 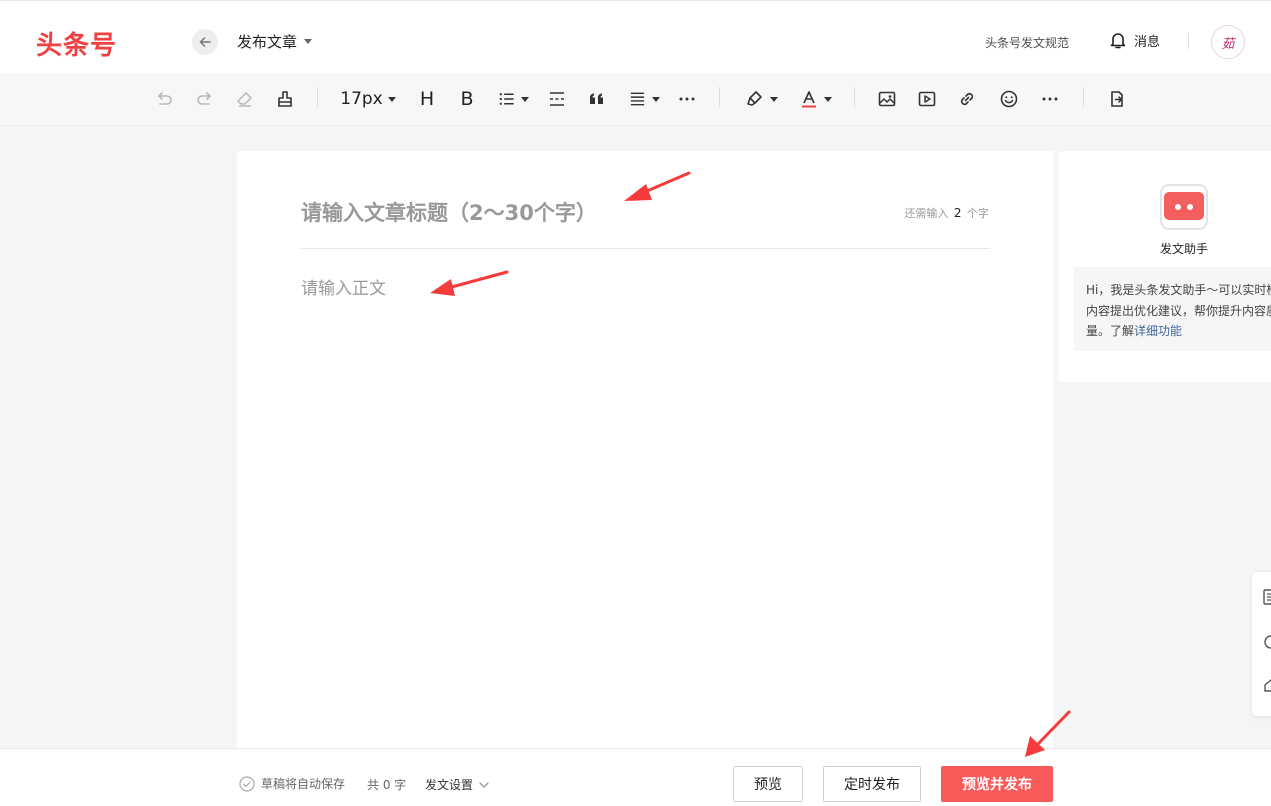 What do you see at coordinates (1184, 207) in the screenshot?
I see `assistant-robot-icon` at bounding box center [1184, 207].